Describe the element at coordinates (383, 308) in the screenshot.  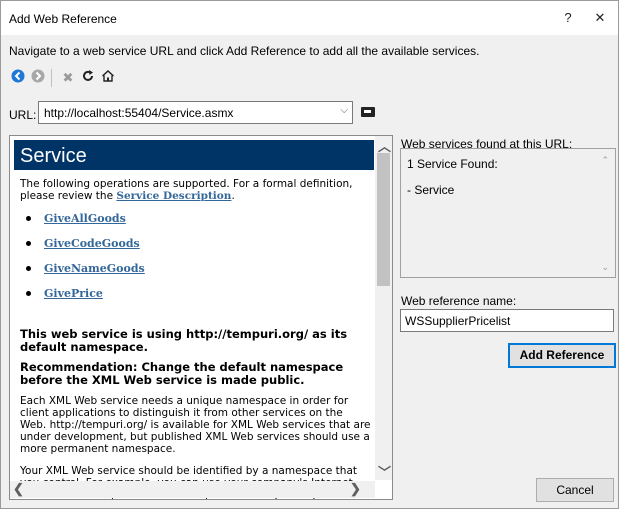
I see `vertical-scrollbar: ︿ ﹀` at that location.